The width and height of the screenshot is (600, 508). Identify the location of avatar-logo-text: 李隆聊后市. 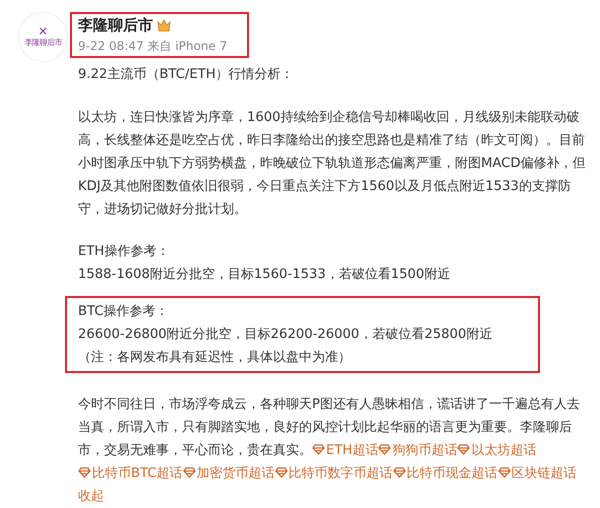
(43, 42).